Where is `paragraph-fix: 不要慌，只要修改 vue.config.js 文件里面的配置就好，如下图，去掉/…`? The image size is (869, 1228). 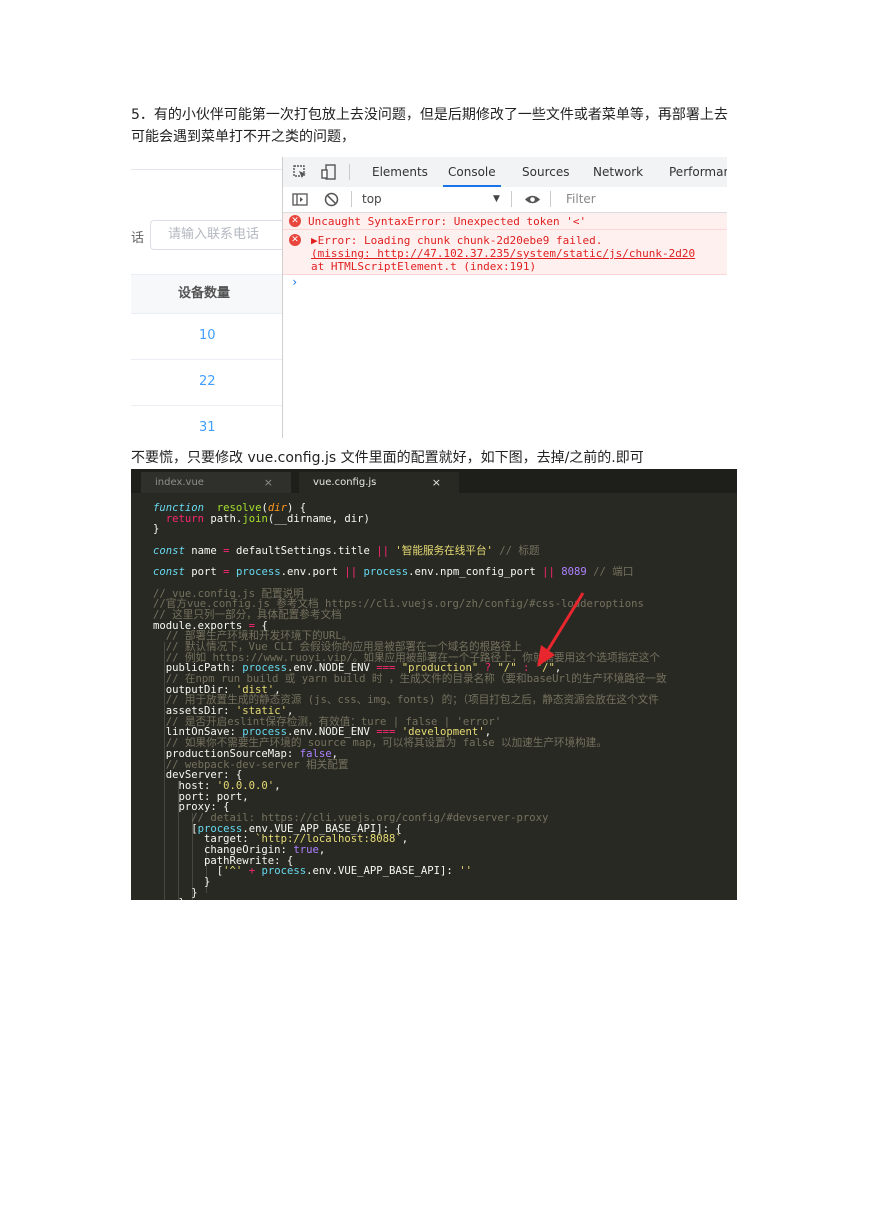
paragraph-fix: 不要慌，只要修改 vue.config.js 文件里面的配置就好，如下图，去掉/… is located at coordinates (387, 458).